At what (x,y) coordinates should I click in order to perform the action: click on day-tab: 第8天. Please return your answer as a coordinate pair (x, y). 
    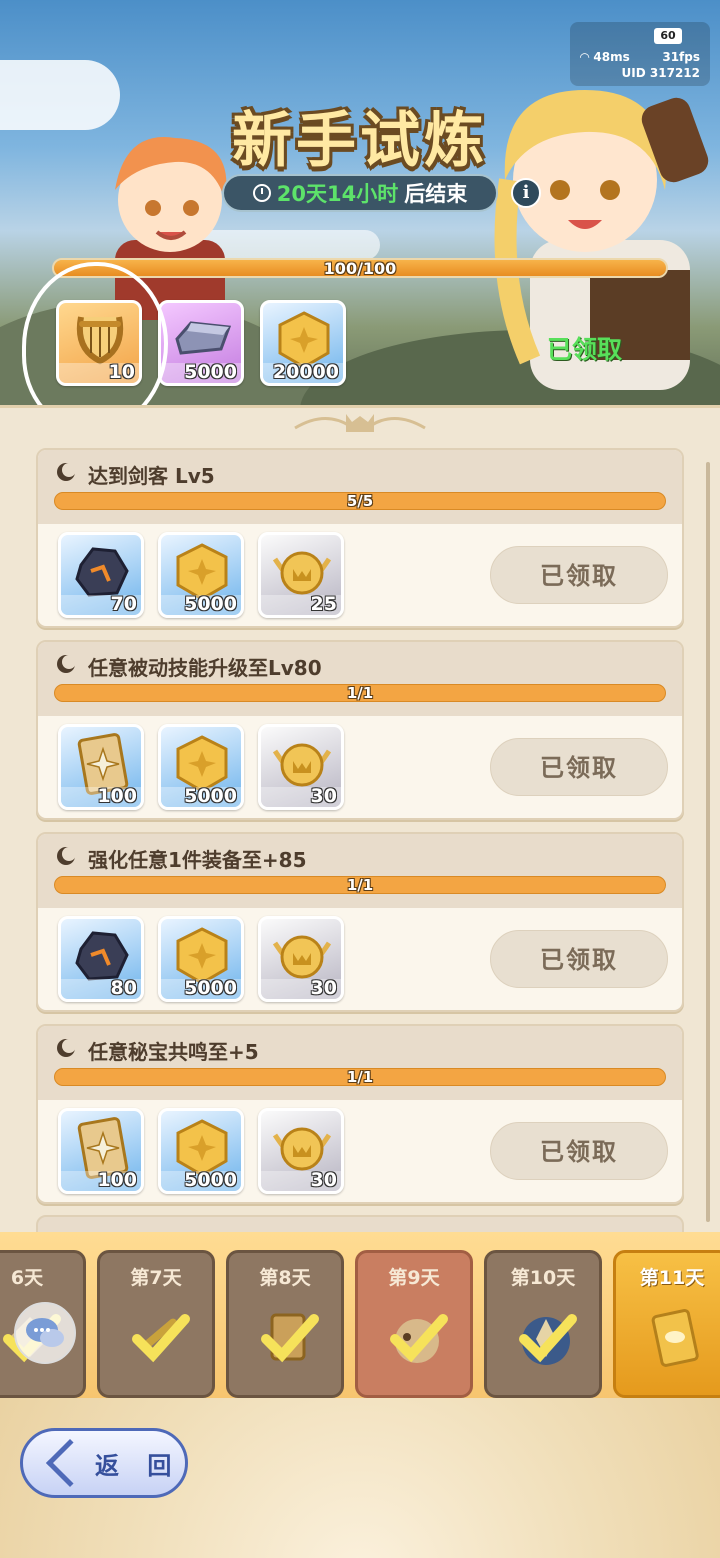
    Looking at the image, I should click on (285, 1324).